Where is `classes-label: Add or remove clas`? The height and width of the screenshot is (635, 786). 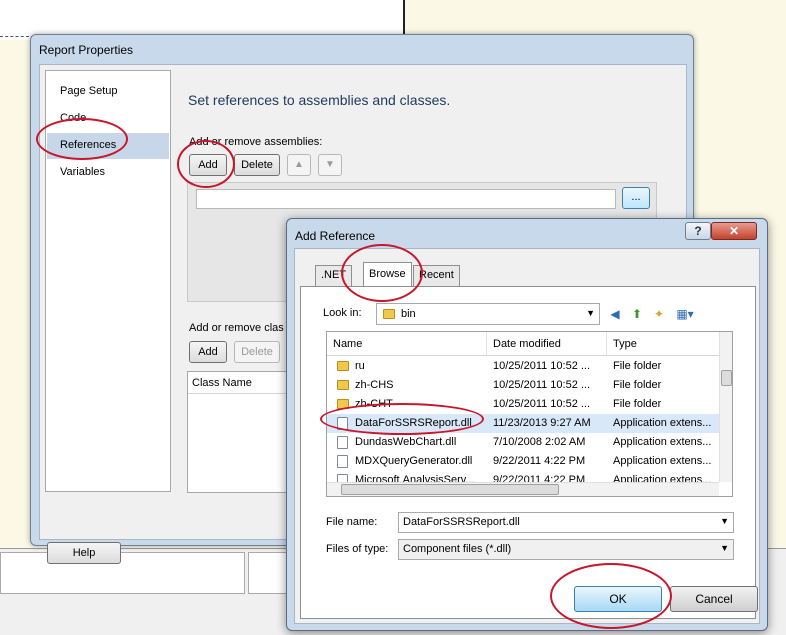
classes-label: Add or remove clas is located at coordinates (236, 328).